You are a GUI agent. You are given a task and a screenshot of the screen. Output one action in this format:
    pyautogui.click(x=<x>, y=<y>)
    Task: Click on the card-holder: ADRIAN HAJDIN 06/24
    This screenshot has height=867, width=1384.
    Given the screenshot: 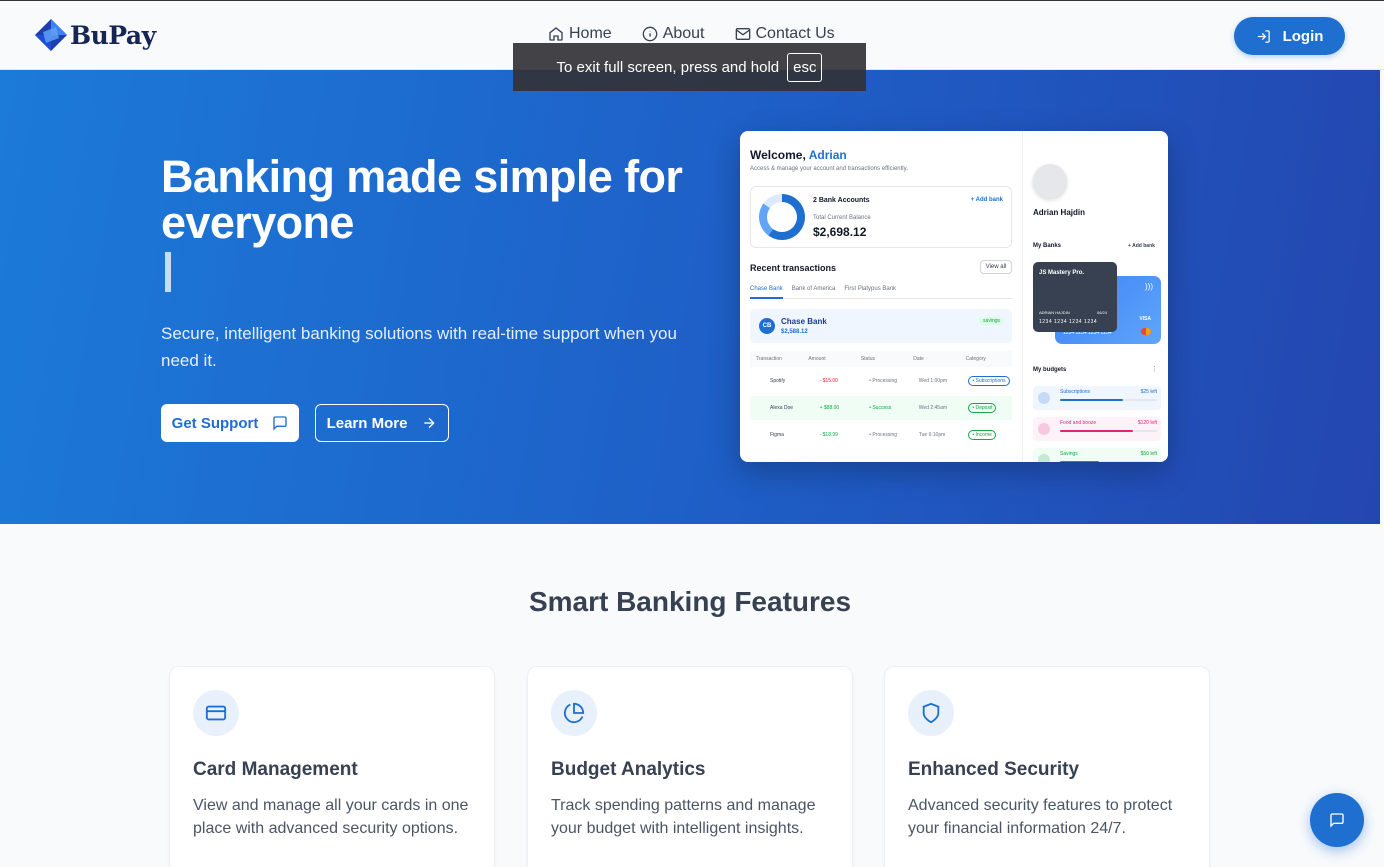 What is the action you would take?
    pyautogui.click(x=1073, y=312)
    